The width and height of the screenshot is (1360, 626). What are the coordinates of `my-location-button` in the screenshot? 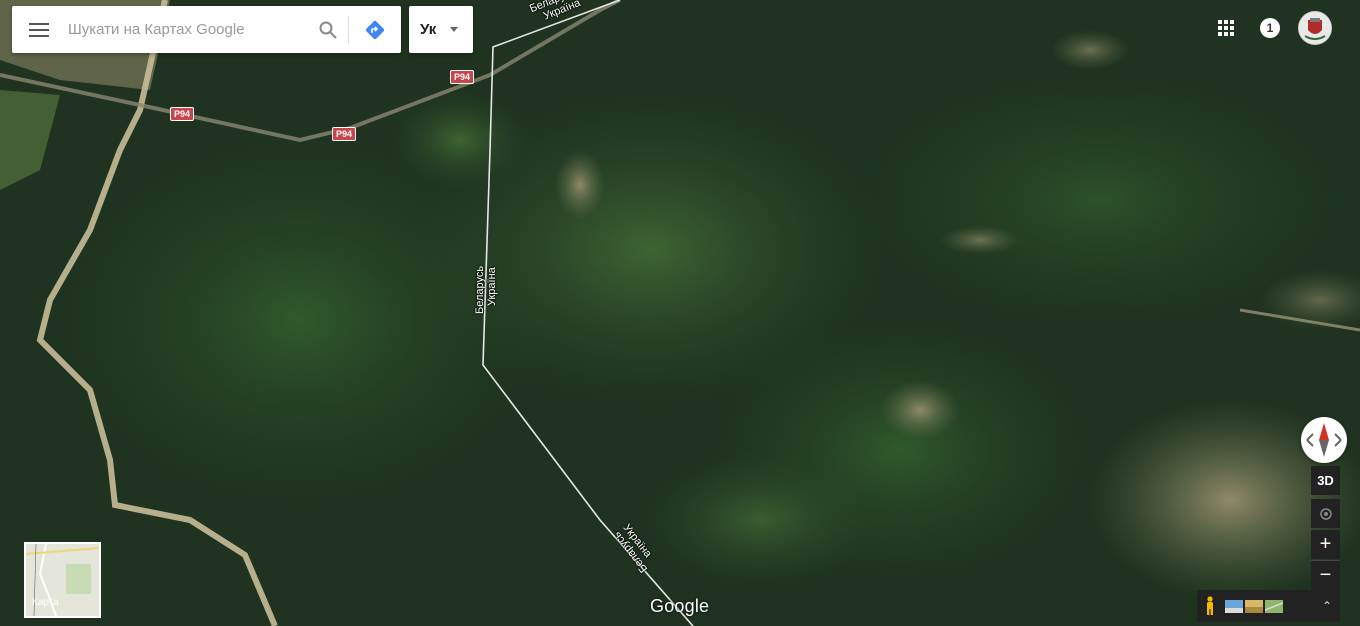 It's located at (1325, 513).